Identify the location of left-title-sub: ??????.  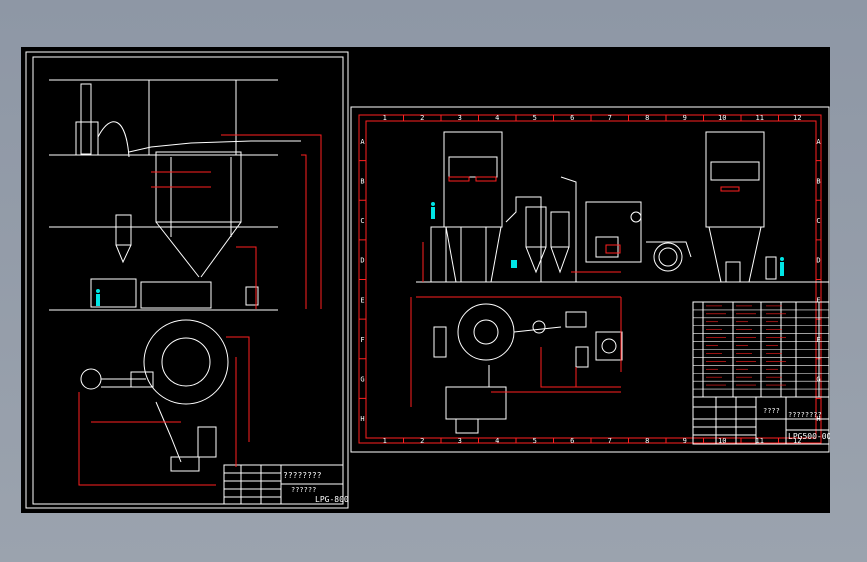
(303, 490).